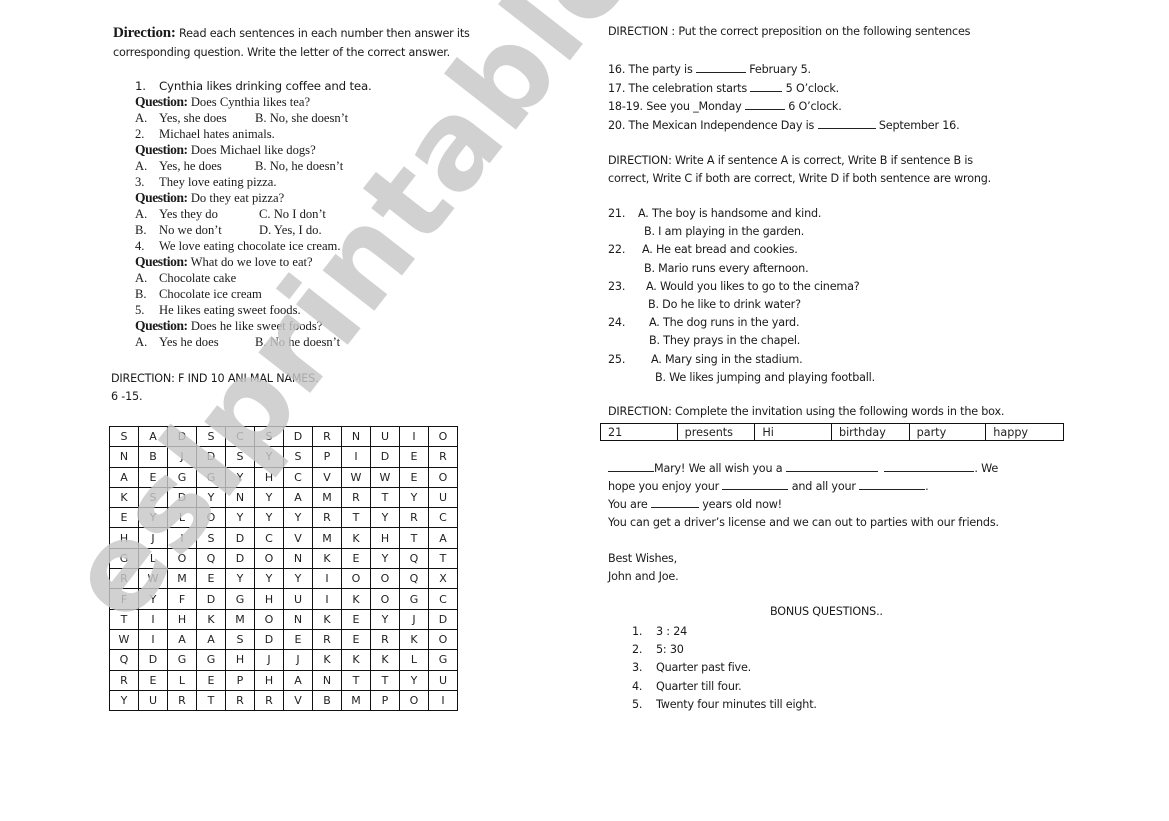 The height and width of the screenshot is (821, 1169). Describe the element at coordinates (443, 579) in the screenshot. I see `word-search-cell: X` at that location.